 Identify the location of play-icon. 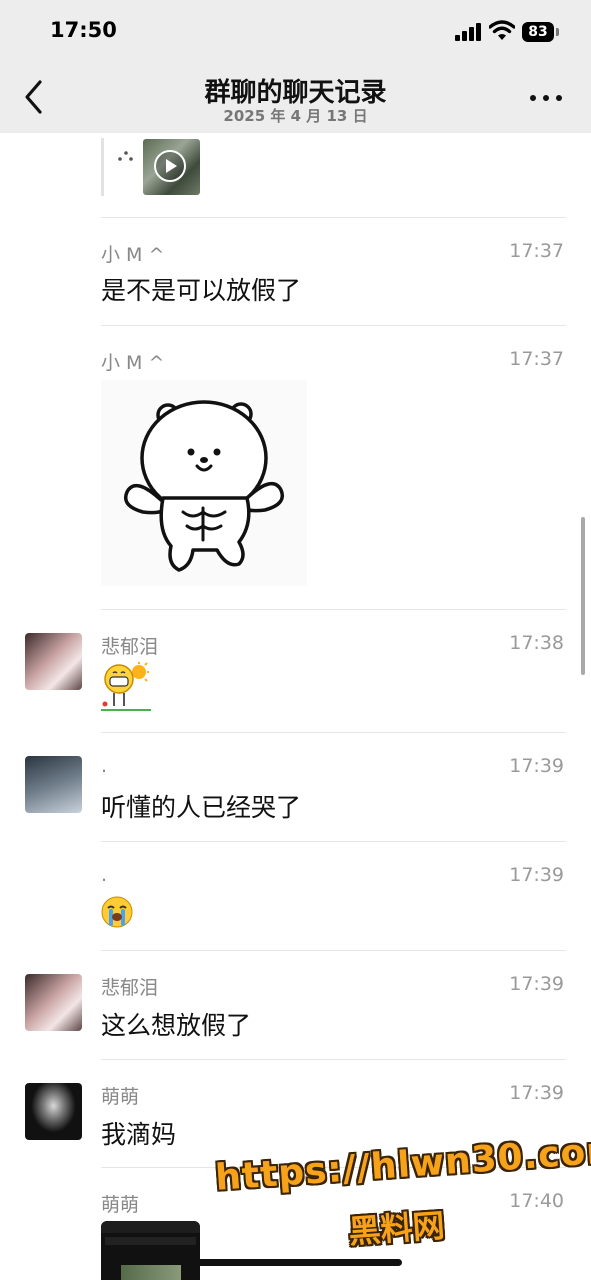
(170, 166).